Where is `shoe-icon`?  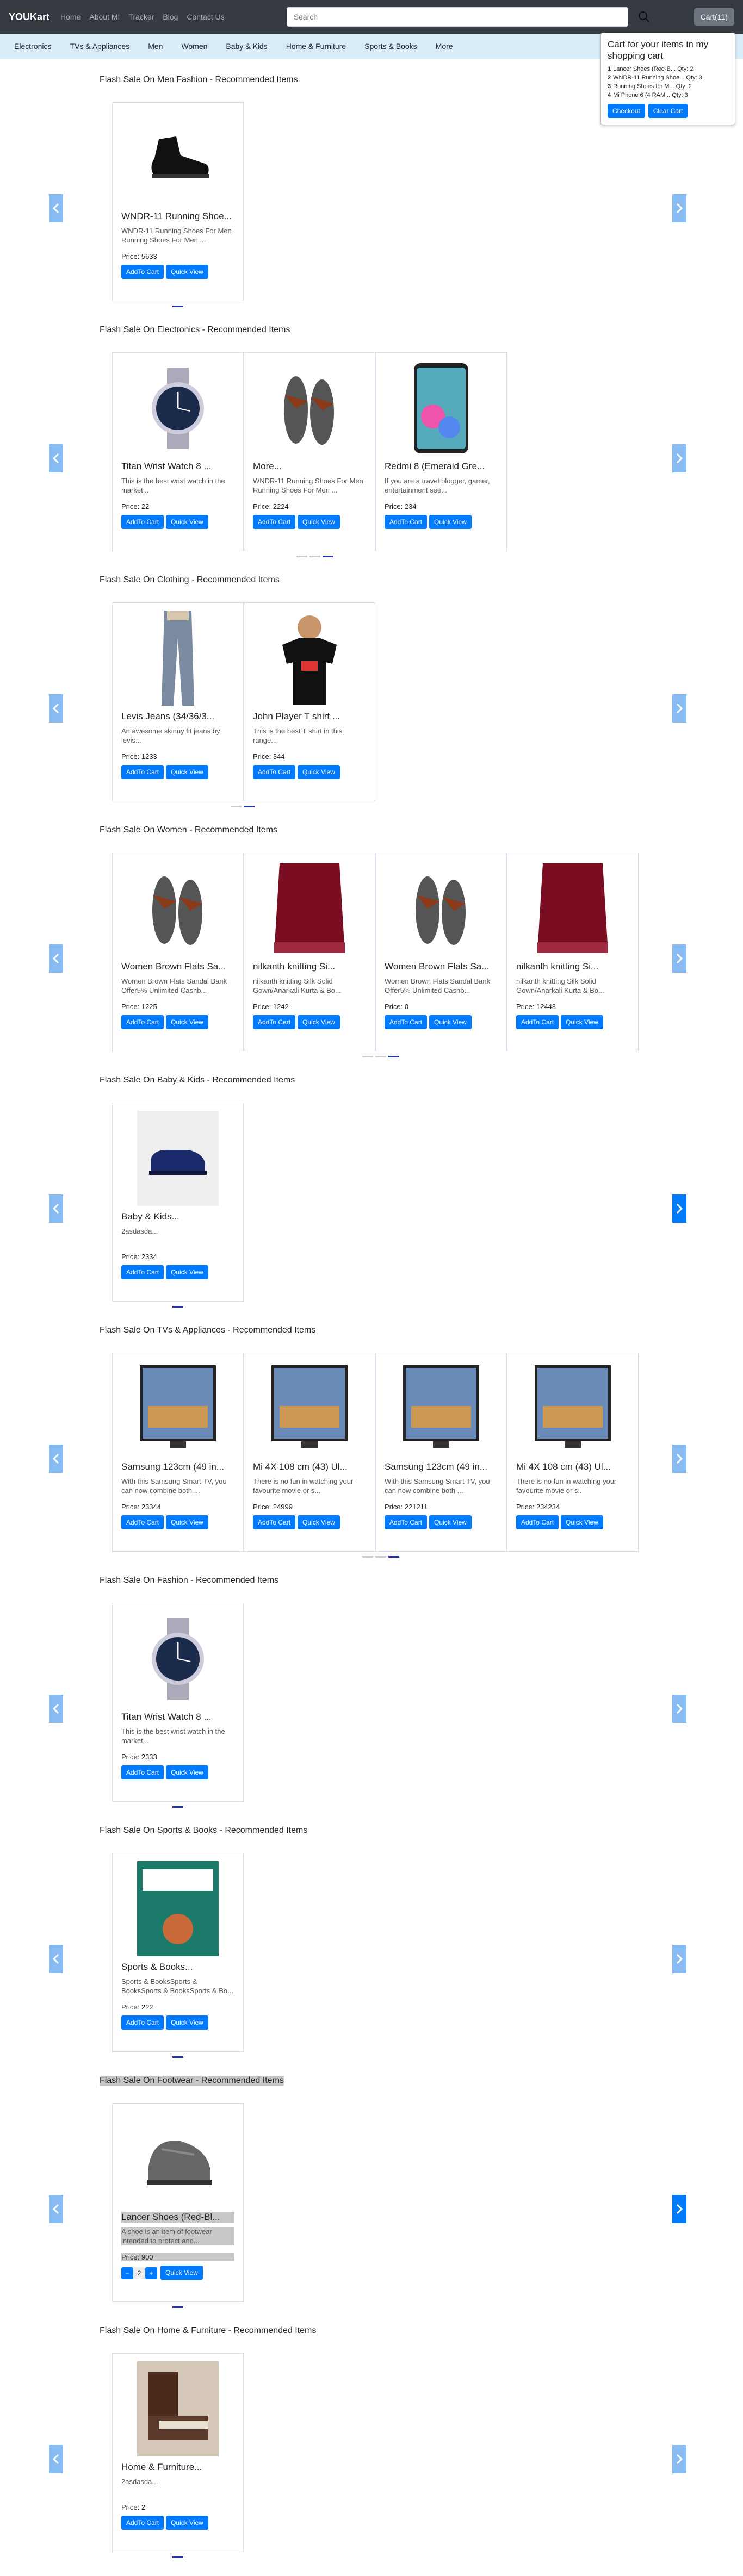
shoe-icon is located at coordinates (178, 158).